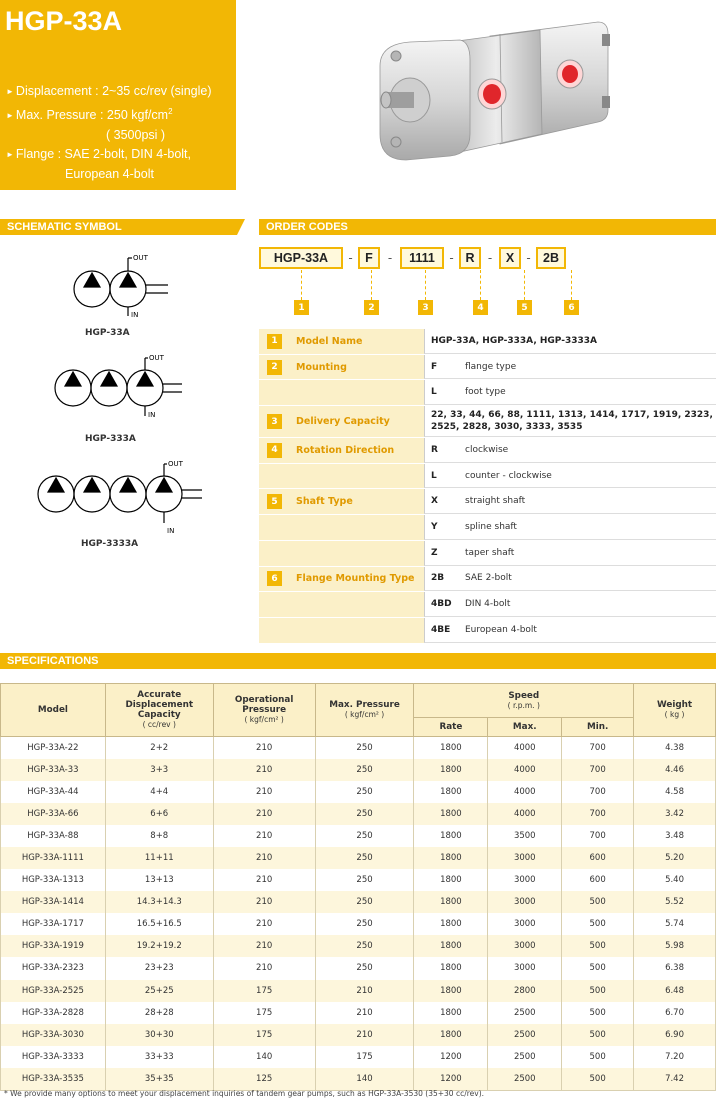 Image resolution: width=716 pixels, height=1112 pixels. What do you see at coordinates (159, 968) in the screenshot?
I see `table-cell: 23+23` at bounding box center [159, 968].